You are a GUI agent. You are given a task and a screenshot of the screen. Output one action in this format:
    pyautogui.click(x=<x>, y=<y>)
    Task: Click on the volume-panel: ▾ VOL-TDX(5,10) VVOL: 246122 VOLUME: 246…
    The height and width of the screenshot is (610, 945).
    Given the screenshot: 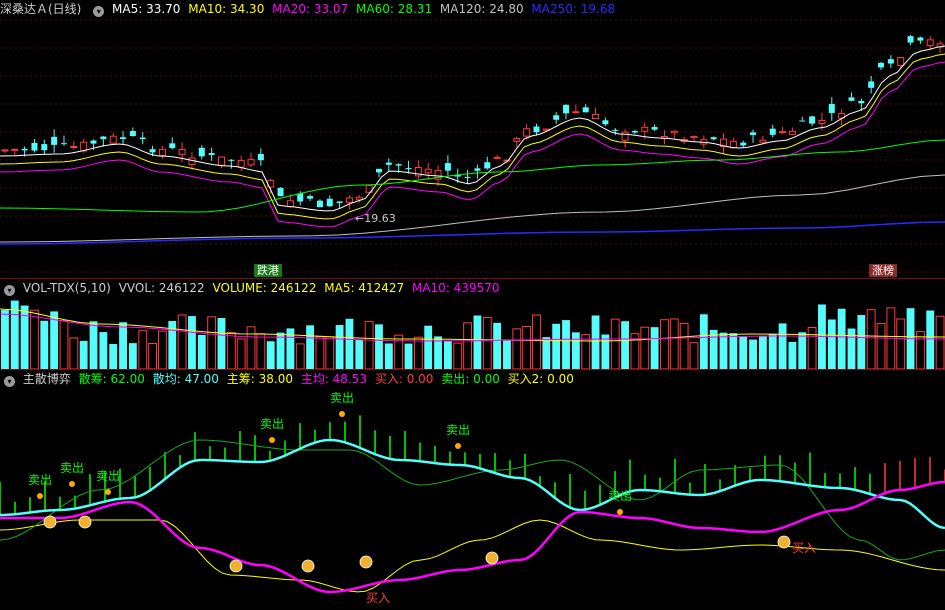 What is the action you would take?
    pyautogui.click(x=472, y=324)
    